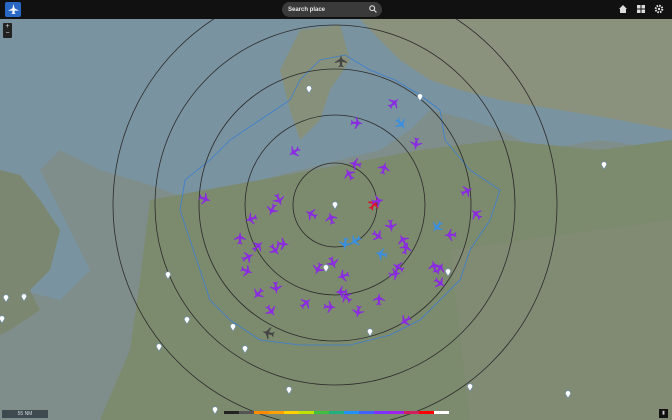 The width and height of the screenshot is (672, 420). I want to click on layers-button: ▮, so click(663, 413).